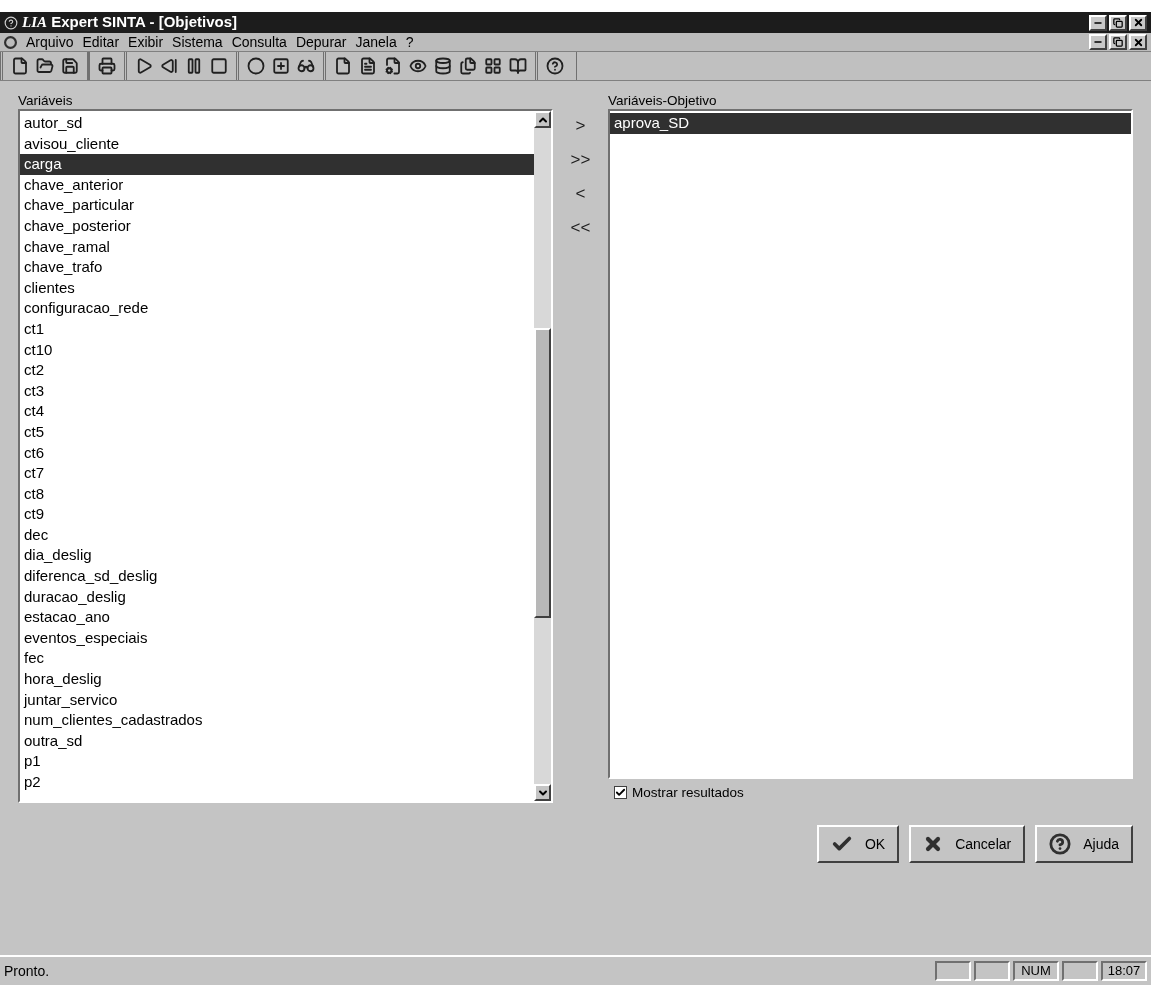 Image resolution: width=1151 pixels, height=985 pixels. What do you see at coordinates (1084, 844) in the screenshot?
I see `help-button: Ajuda` at bounding box center [1084, 844].